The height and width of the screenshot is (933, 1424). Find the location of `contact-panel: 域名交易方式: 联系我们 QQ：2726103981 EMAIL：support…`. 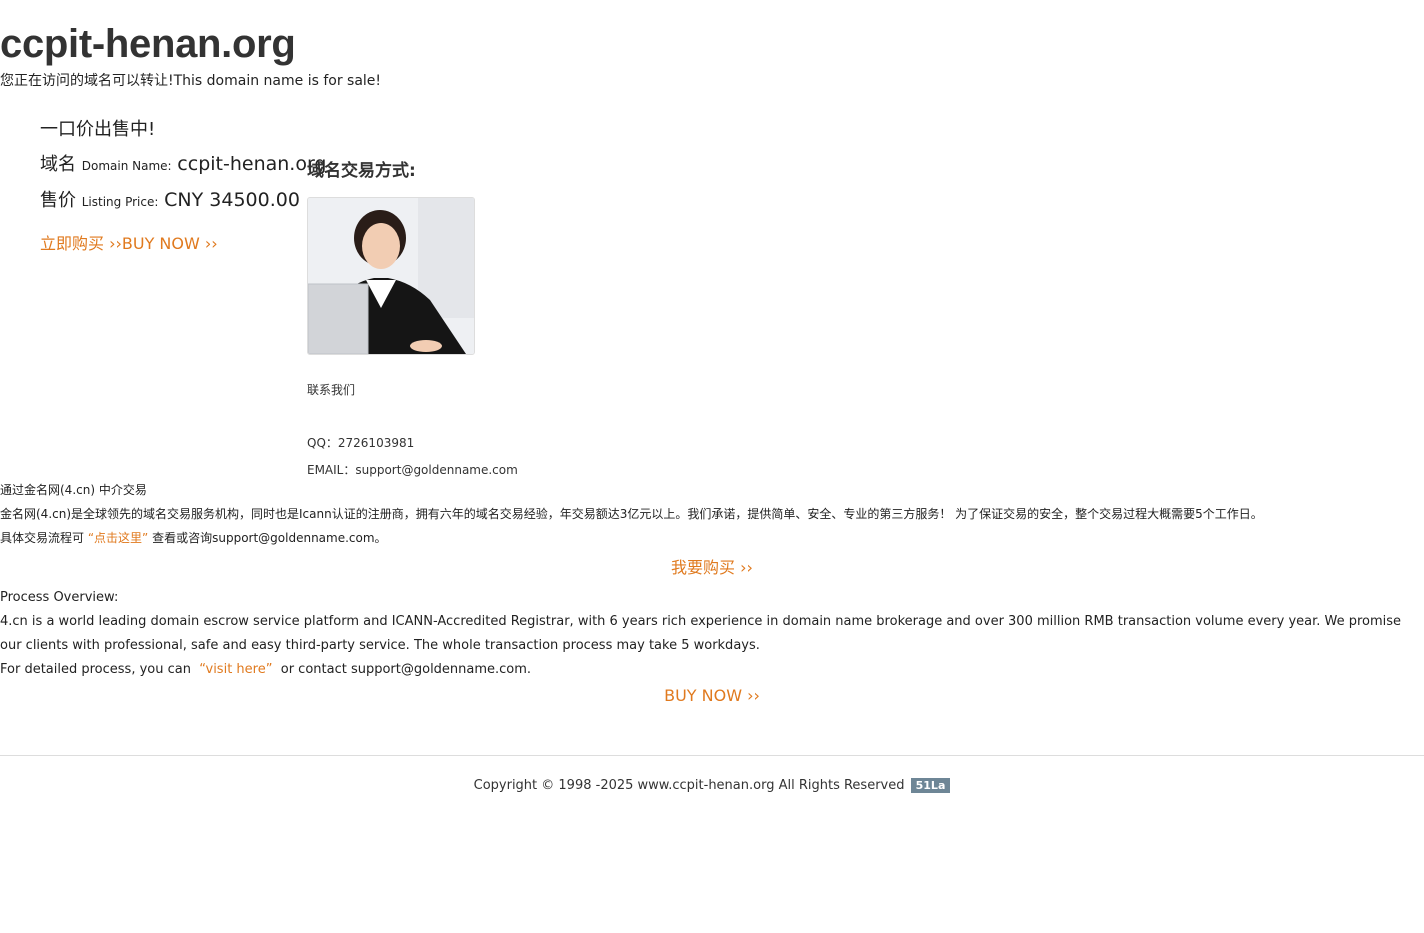

contact-panel: 域名交易方式: 联系我们 QQ：2726103981 EMAIL：support… is located at coordinates (412, 317).